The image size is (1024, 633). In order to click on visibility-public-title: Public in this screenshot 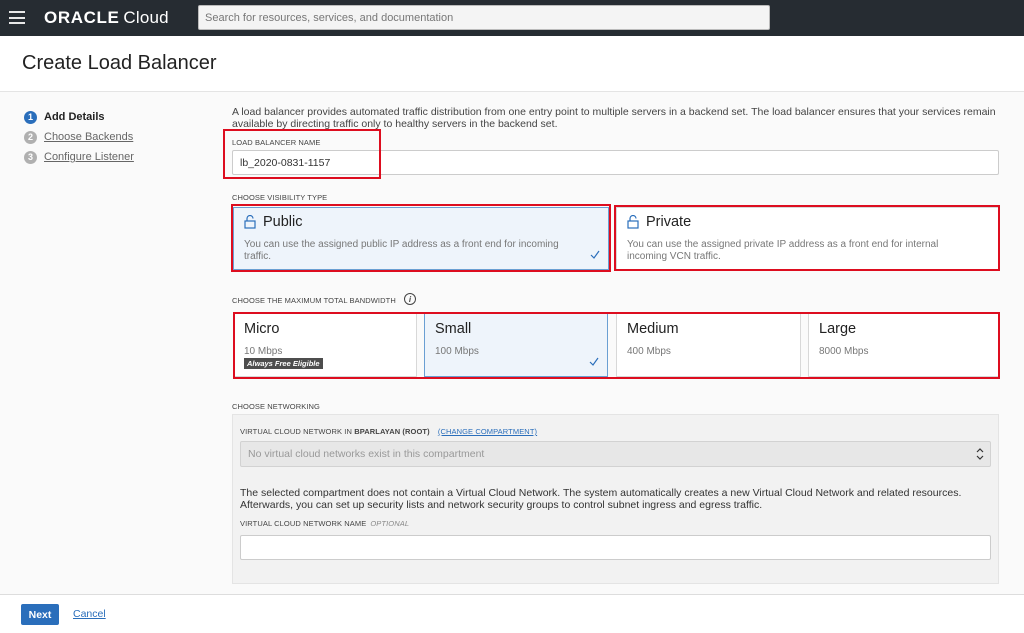, I will do `click(283, 222)`.